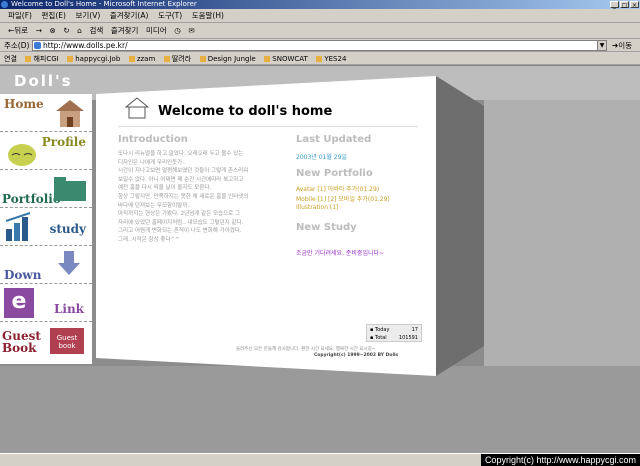 The width and height of the screenshot is (640, 466). Describe the element at coordinates (208, 15) in the screenshot. I see `menu-help: 도움말(H)` at that location.